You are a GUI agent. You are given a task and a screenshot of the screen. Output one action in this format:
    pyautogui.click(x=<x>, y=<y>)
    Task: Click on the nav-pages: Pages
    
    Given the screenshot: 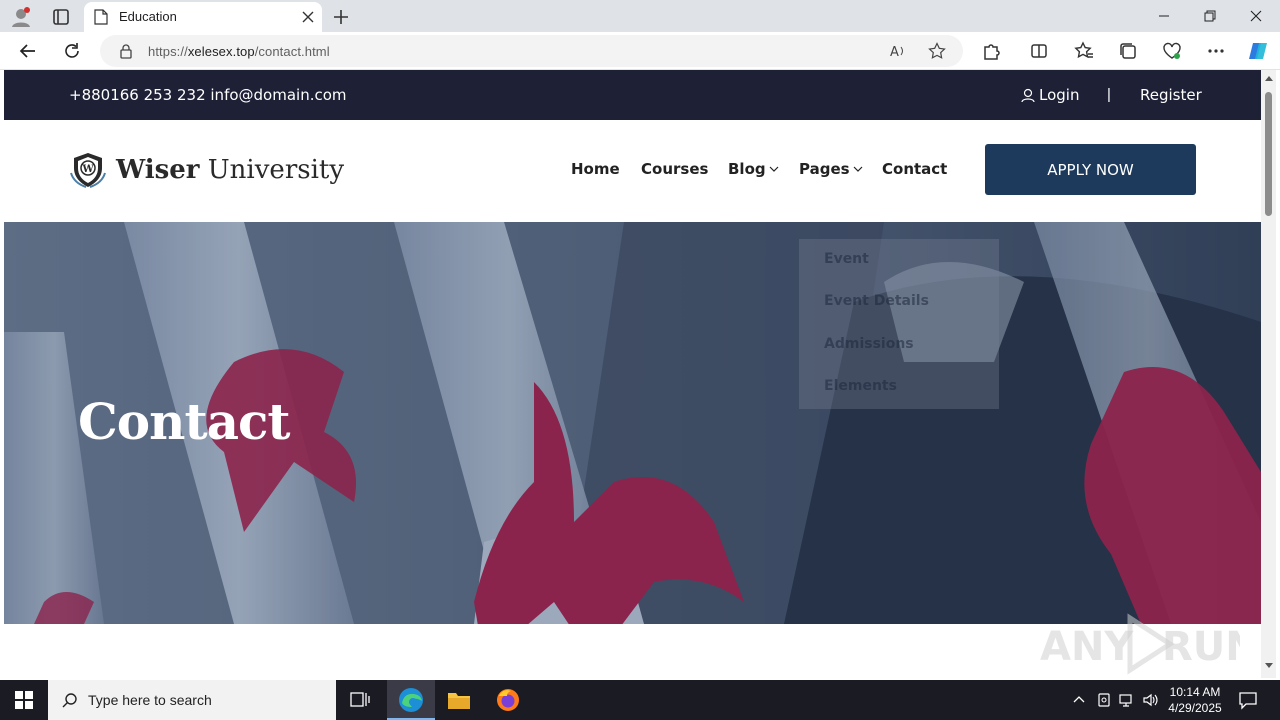 What is the action you would take?
    pyautogui.click(x=831, y=169)
    